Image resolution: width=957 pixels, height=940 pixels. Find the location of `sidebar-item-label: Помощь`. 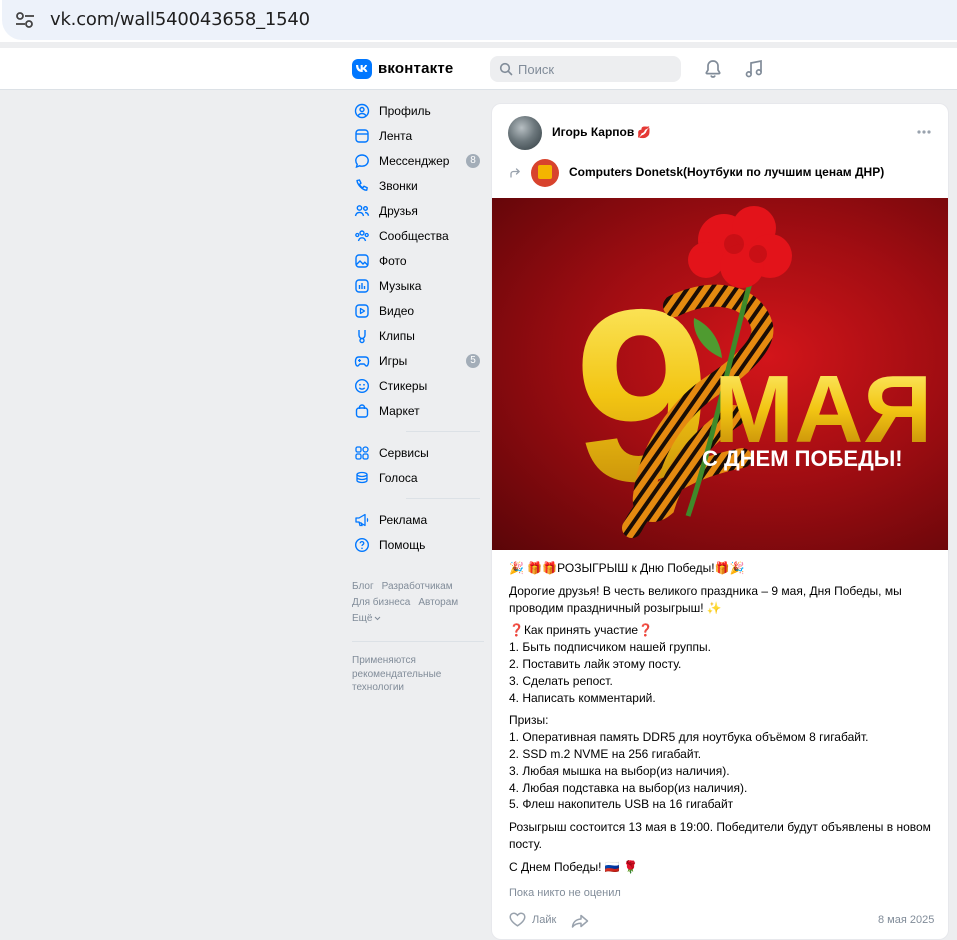

sidebar-item-label: Помощь is located at coordinates (402, 544).